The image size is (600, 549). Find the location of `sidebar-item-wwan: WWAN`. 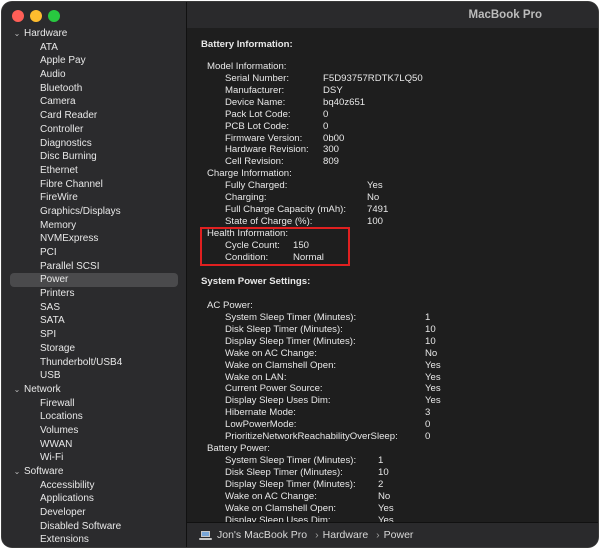

sidebar-item-wwan: WWAN is located at coordinates (94, 445).